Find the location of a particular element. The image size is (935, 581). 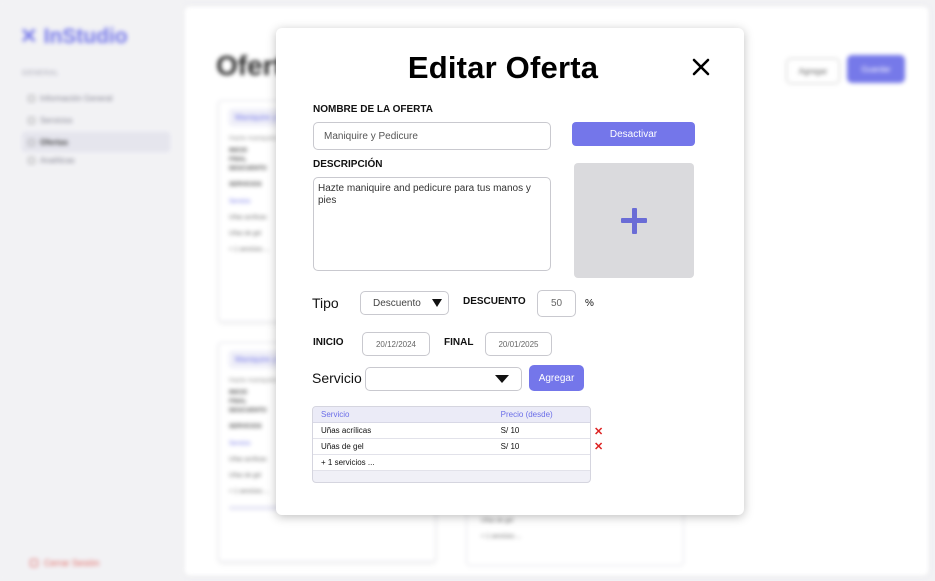

description-label: DESCRIPCIÓN is located at coordinates (348, 164).